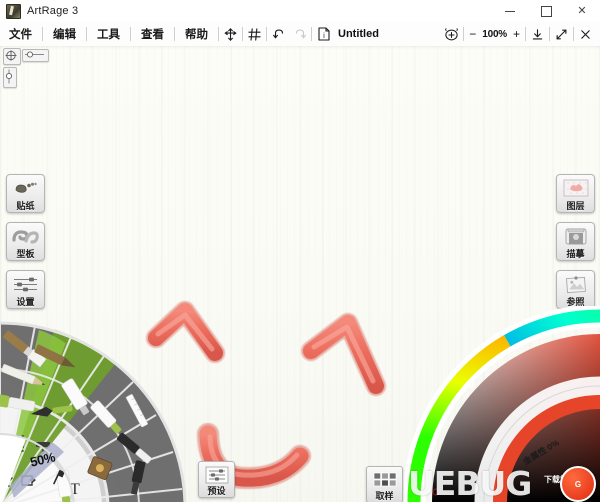 The height and width of the screenshot is (502, 600). What do you see at coordinates (575, 302) in the screenshot?
I see `panel-reference-label: 参照` at bounding box center [575, 302].